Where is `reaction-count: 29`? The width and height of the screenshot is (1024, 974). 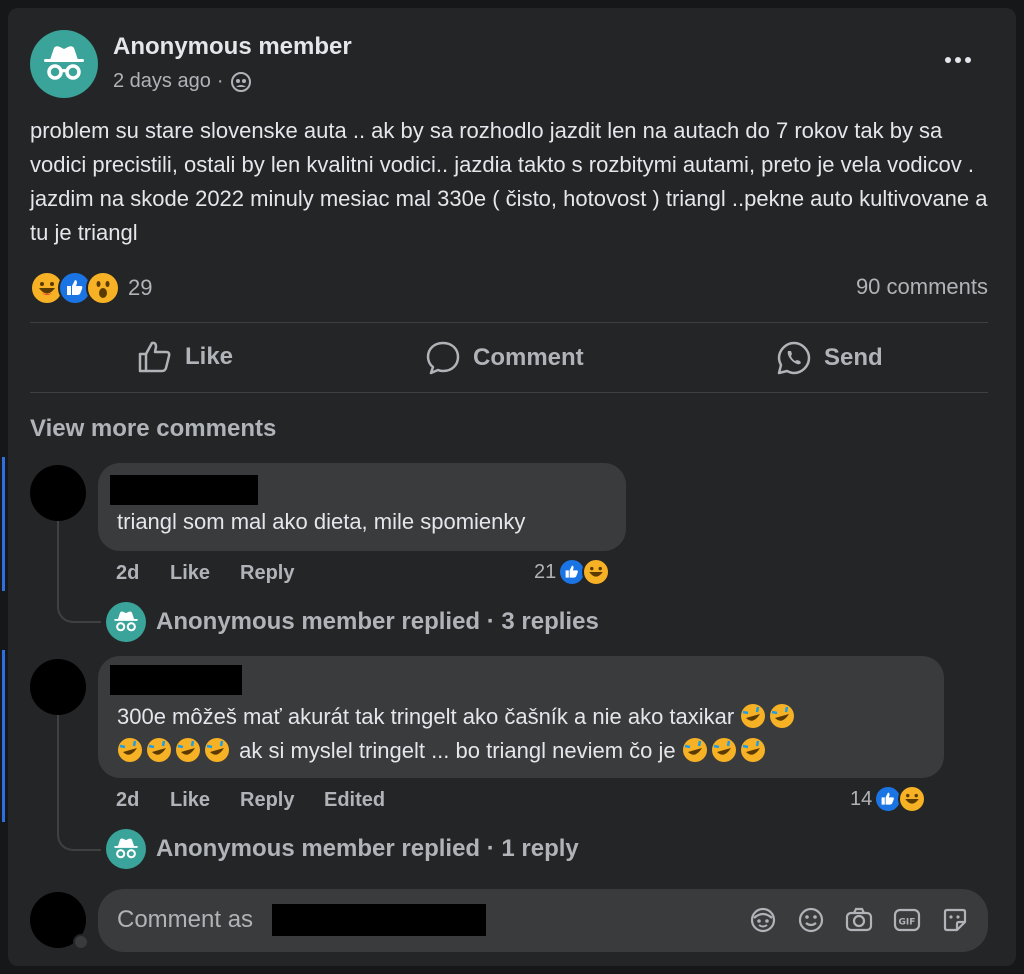 reaction-count: 29 is located at coordinates (140, 288).